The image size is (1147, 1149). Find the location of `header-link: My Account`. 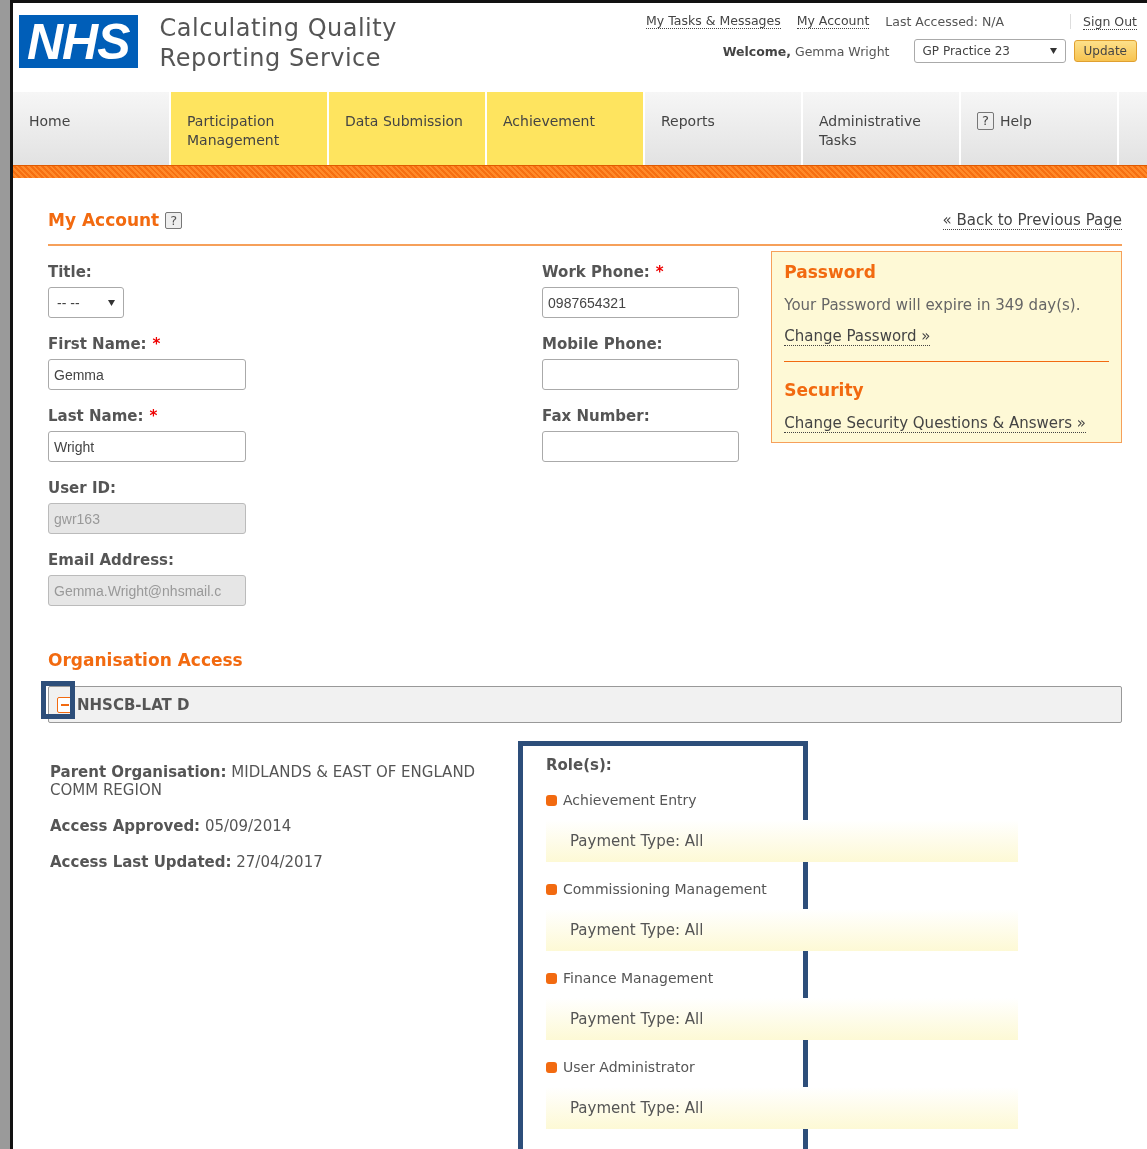

header-link: My Account is located at coordinates (833, 21).